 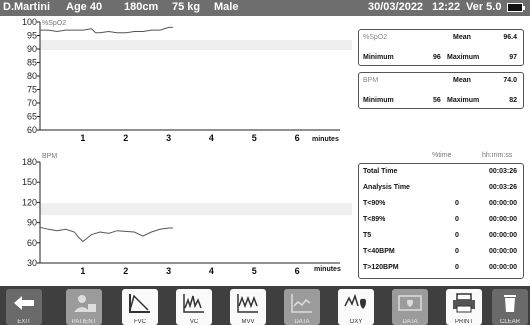 I want to click on spo2-y-tick-label: 80, so click(x=32, y=76).